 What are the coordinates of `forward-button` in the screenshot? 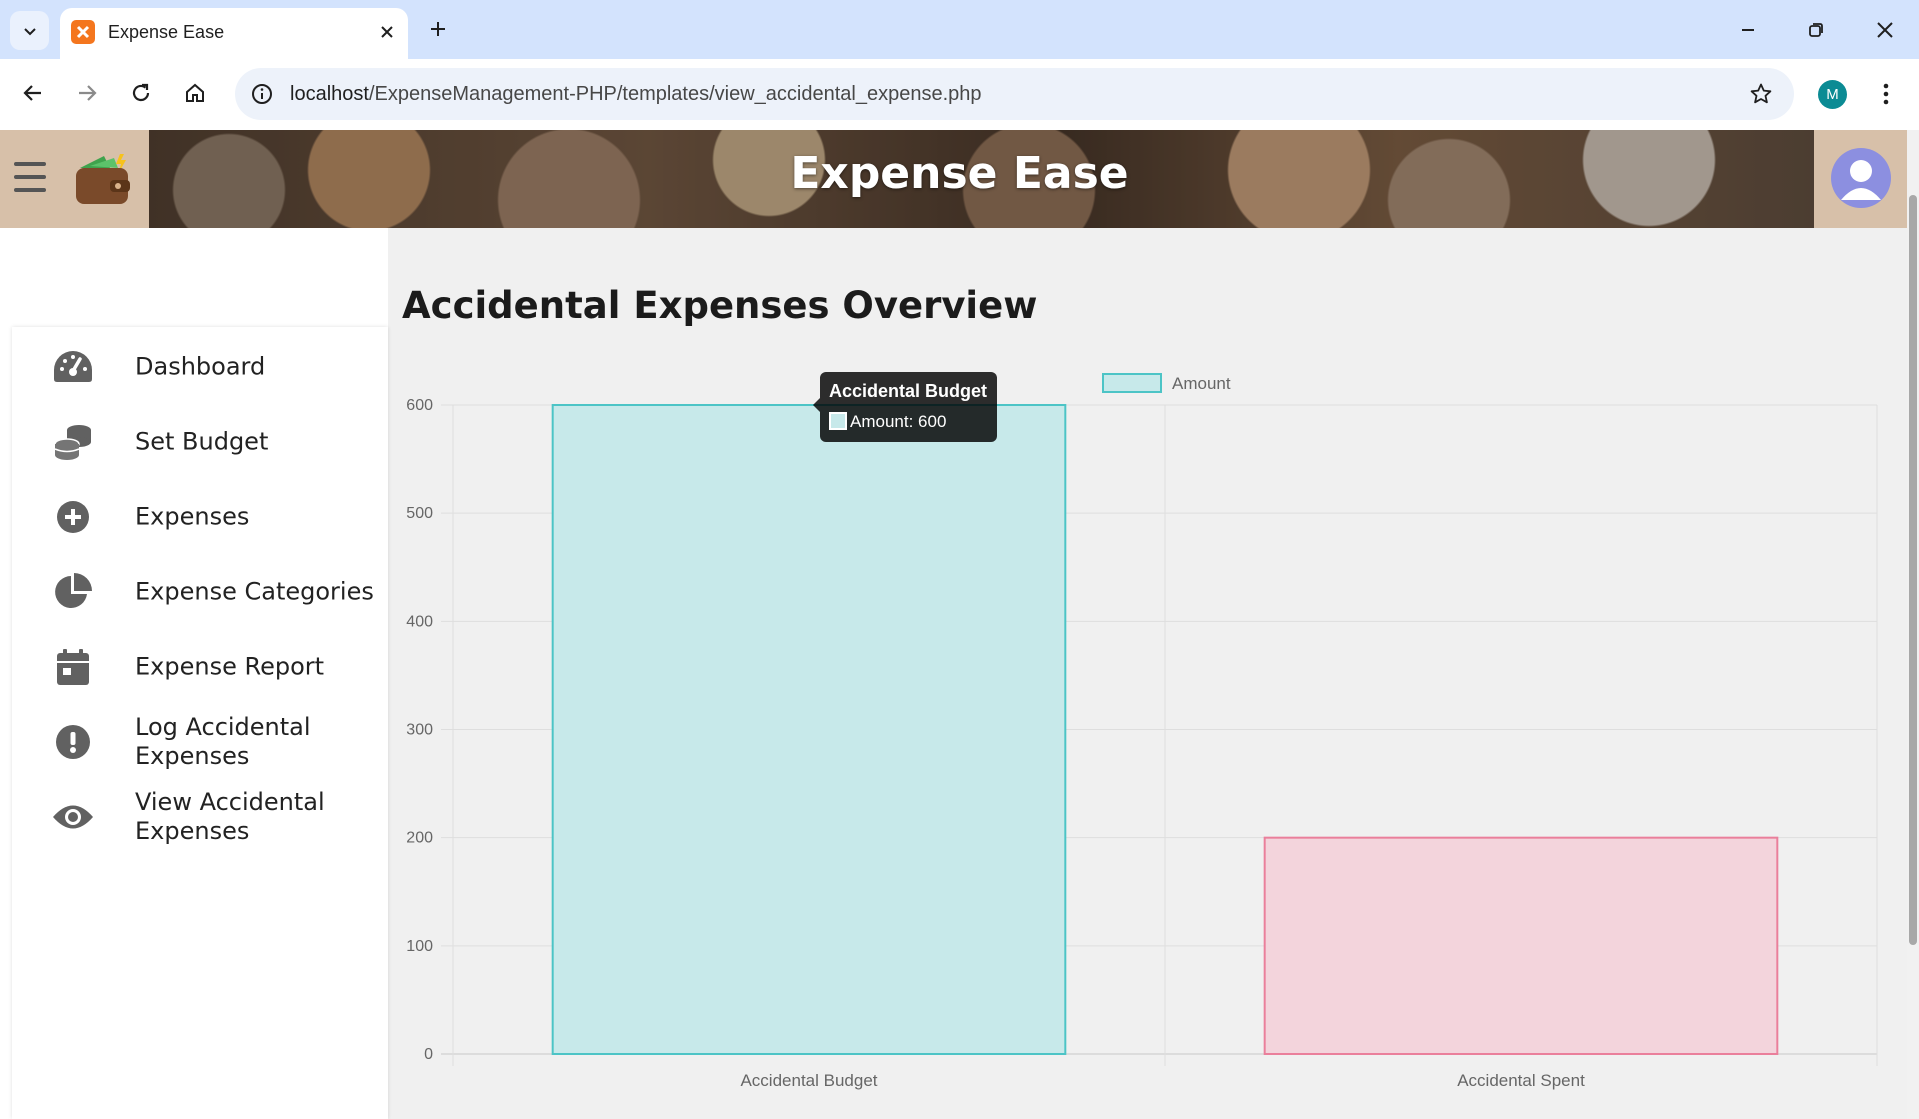 It's located at (87, 93).